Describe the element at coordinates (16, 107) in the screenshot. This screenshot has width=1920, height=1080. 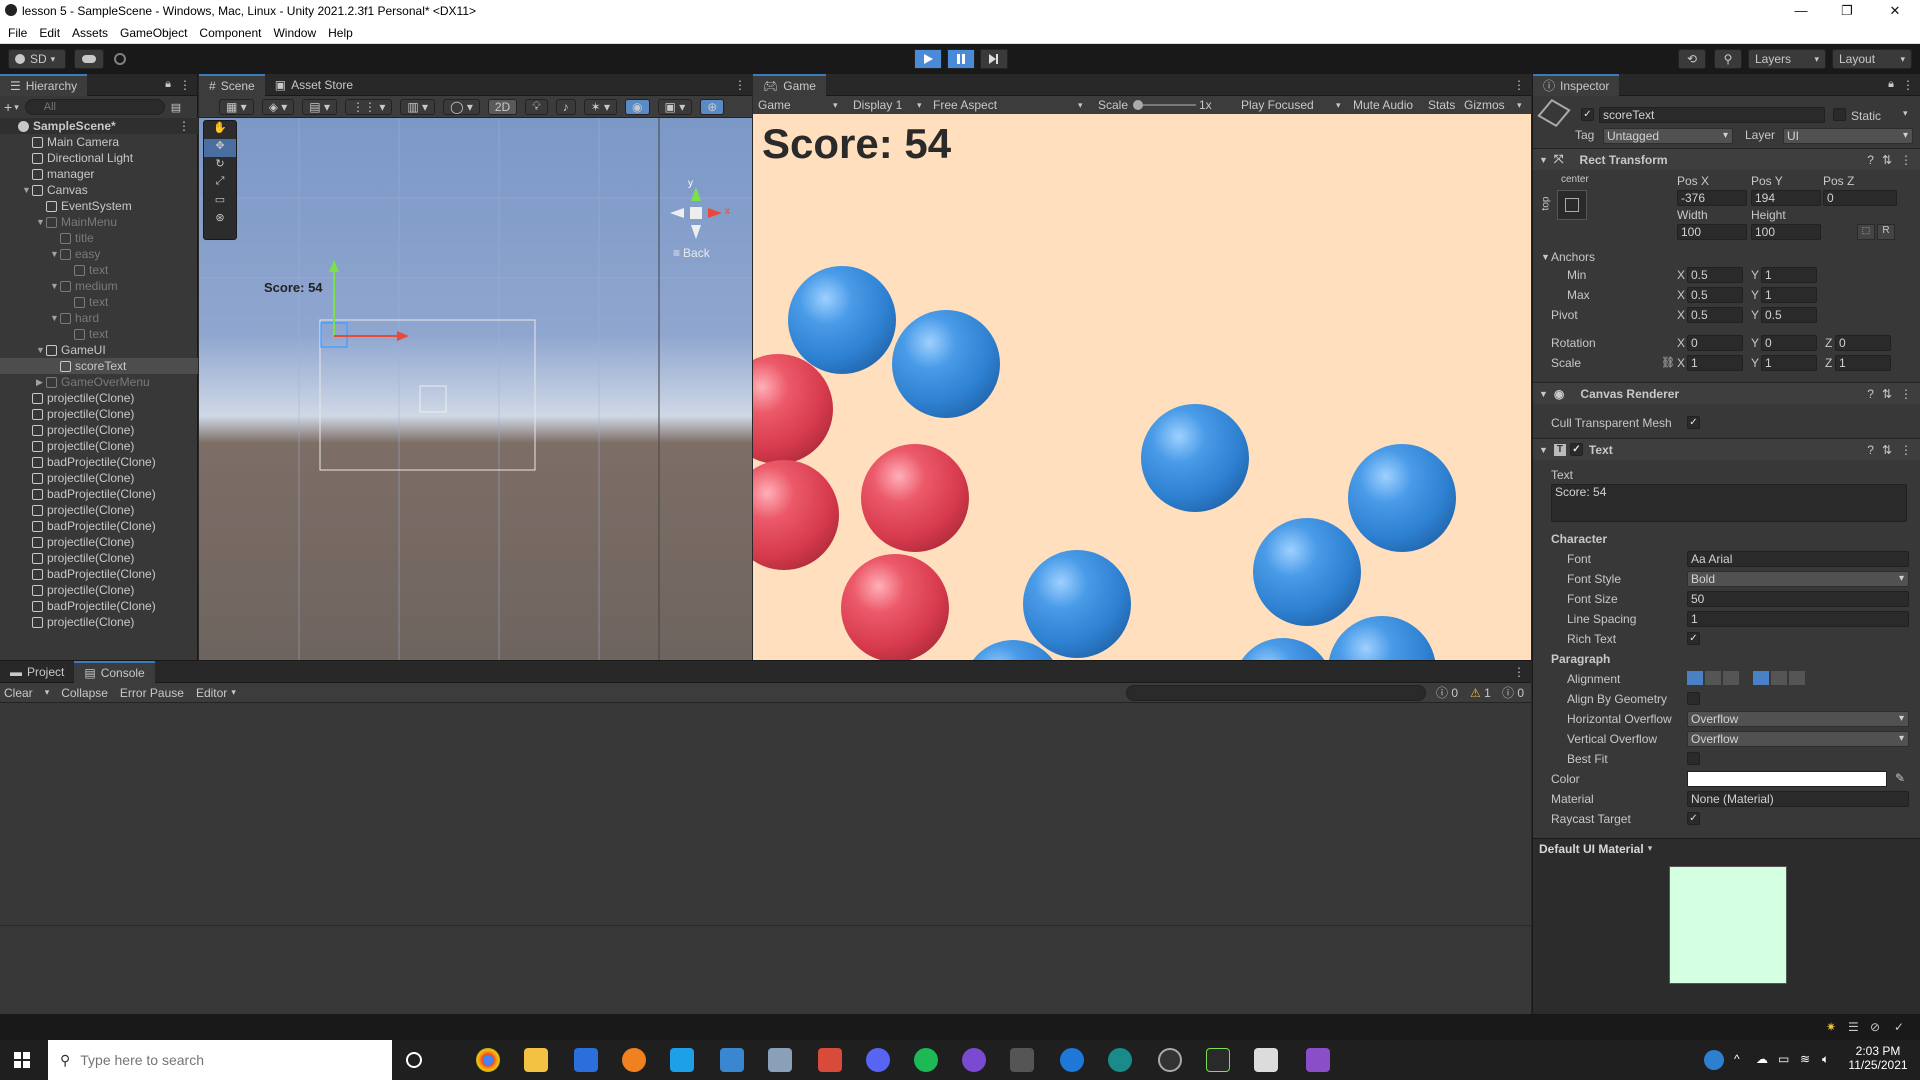
I see `add-dropdown-icon: ▾` at that location.